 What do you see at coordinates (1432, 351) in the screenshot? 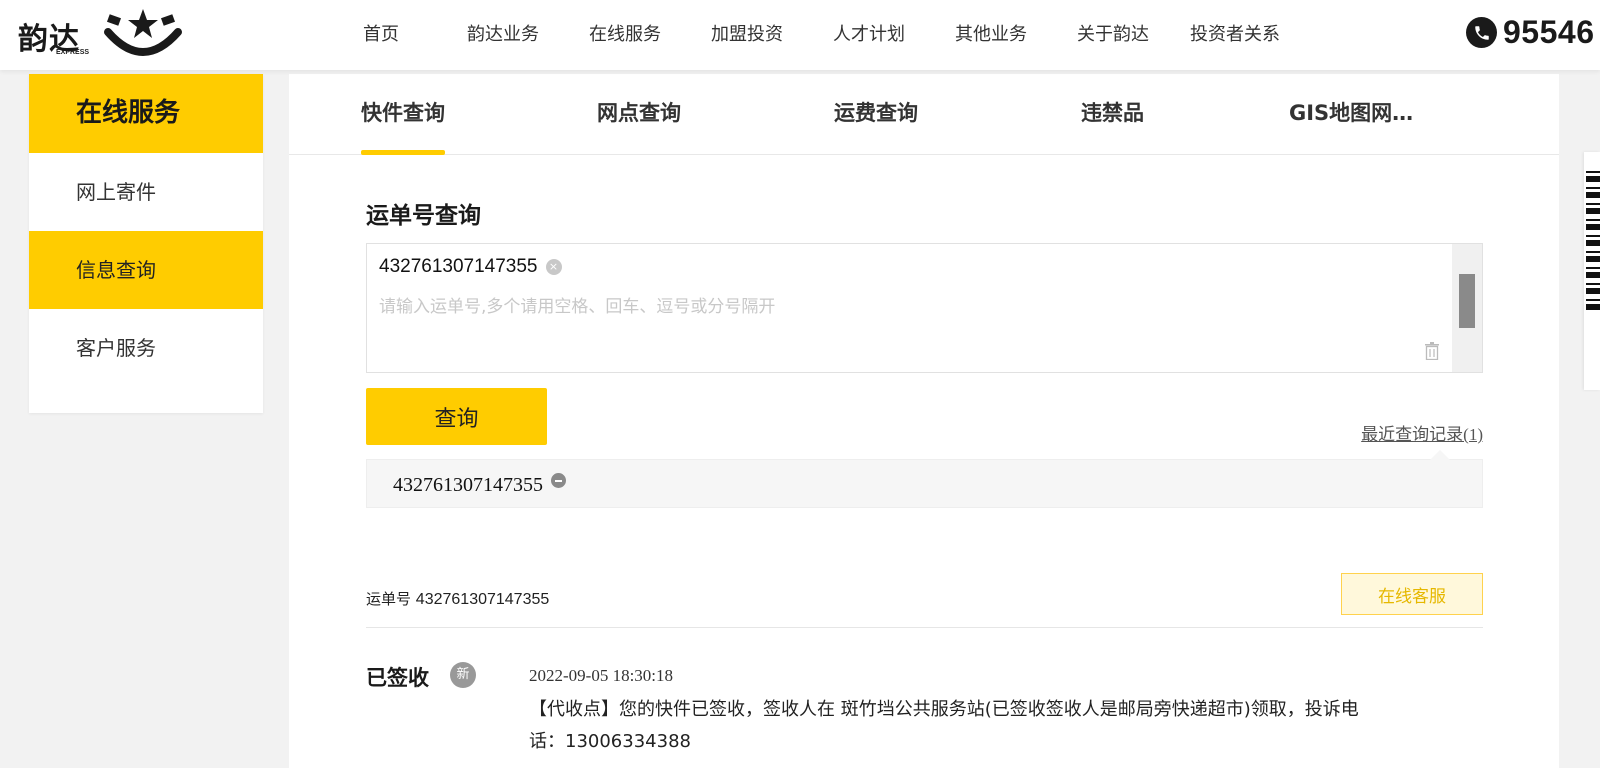
I see `trash-icon` at bounding box center [1432, 351].